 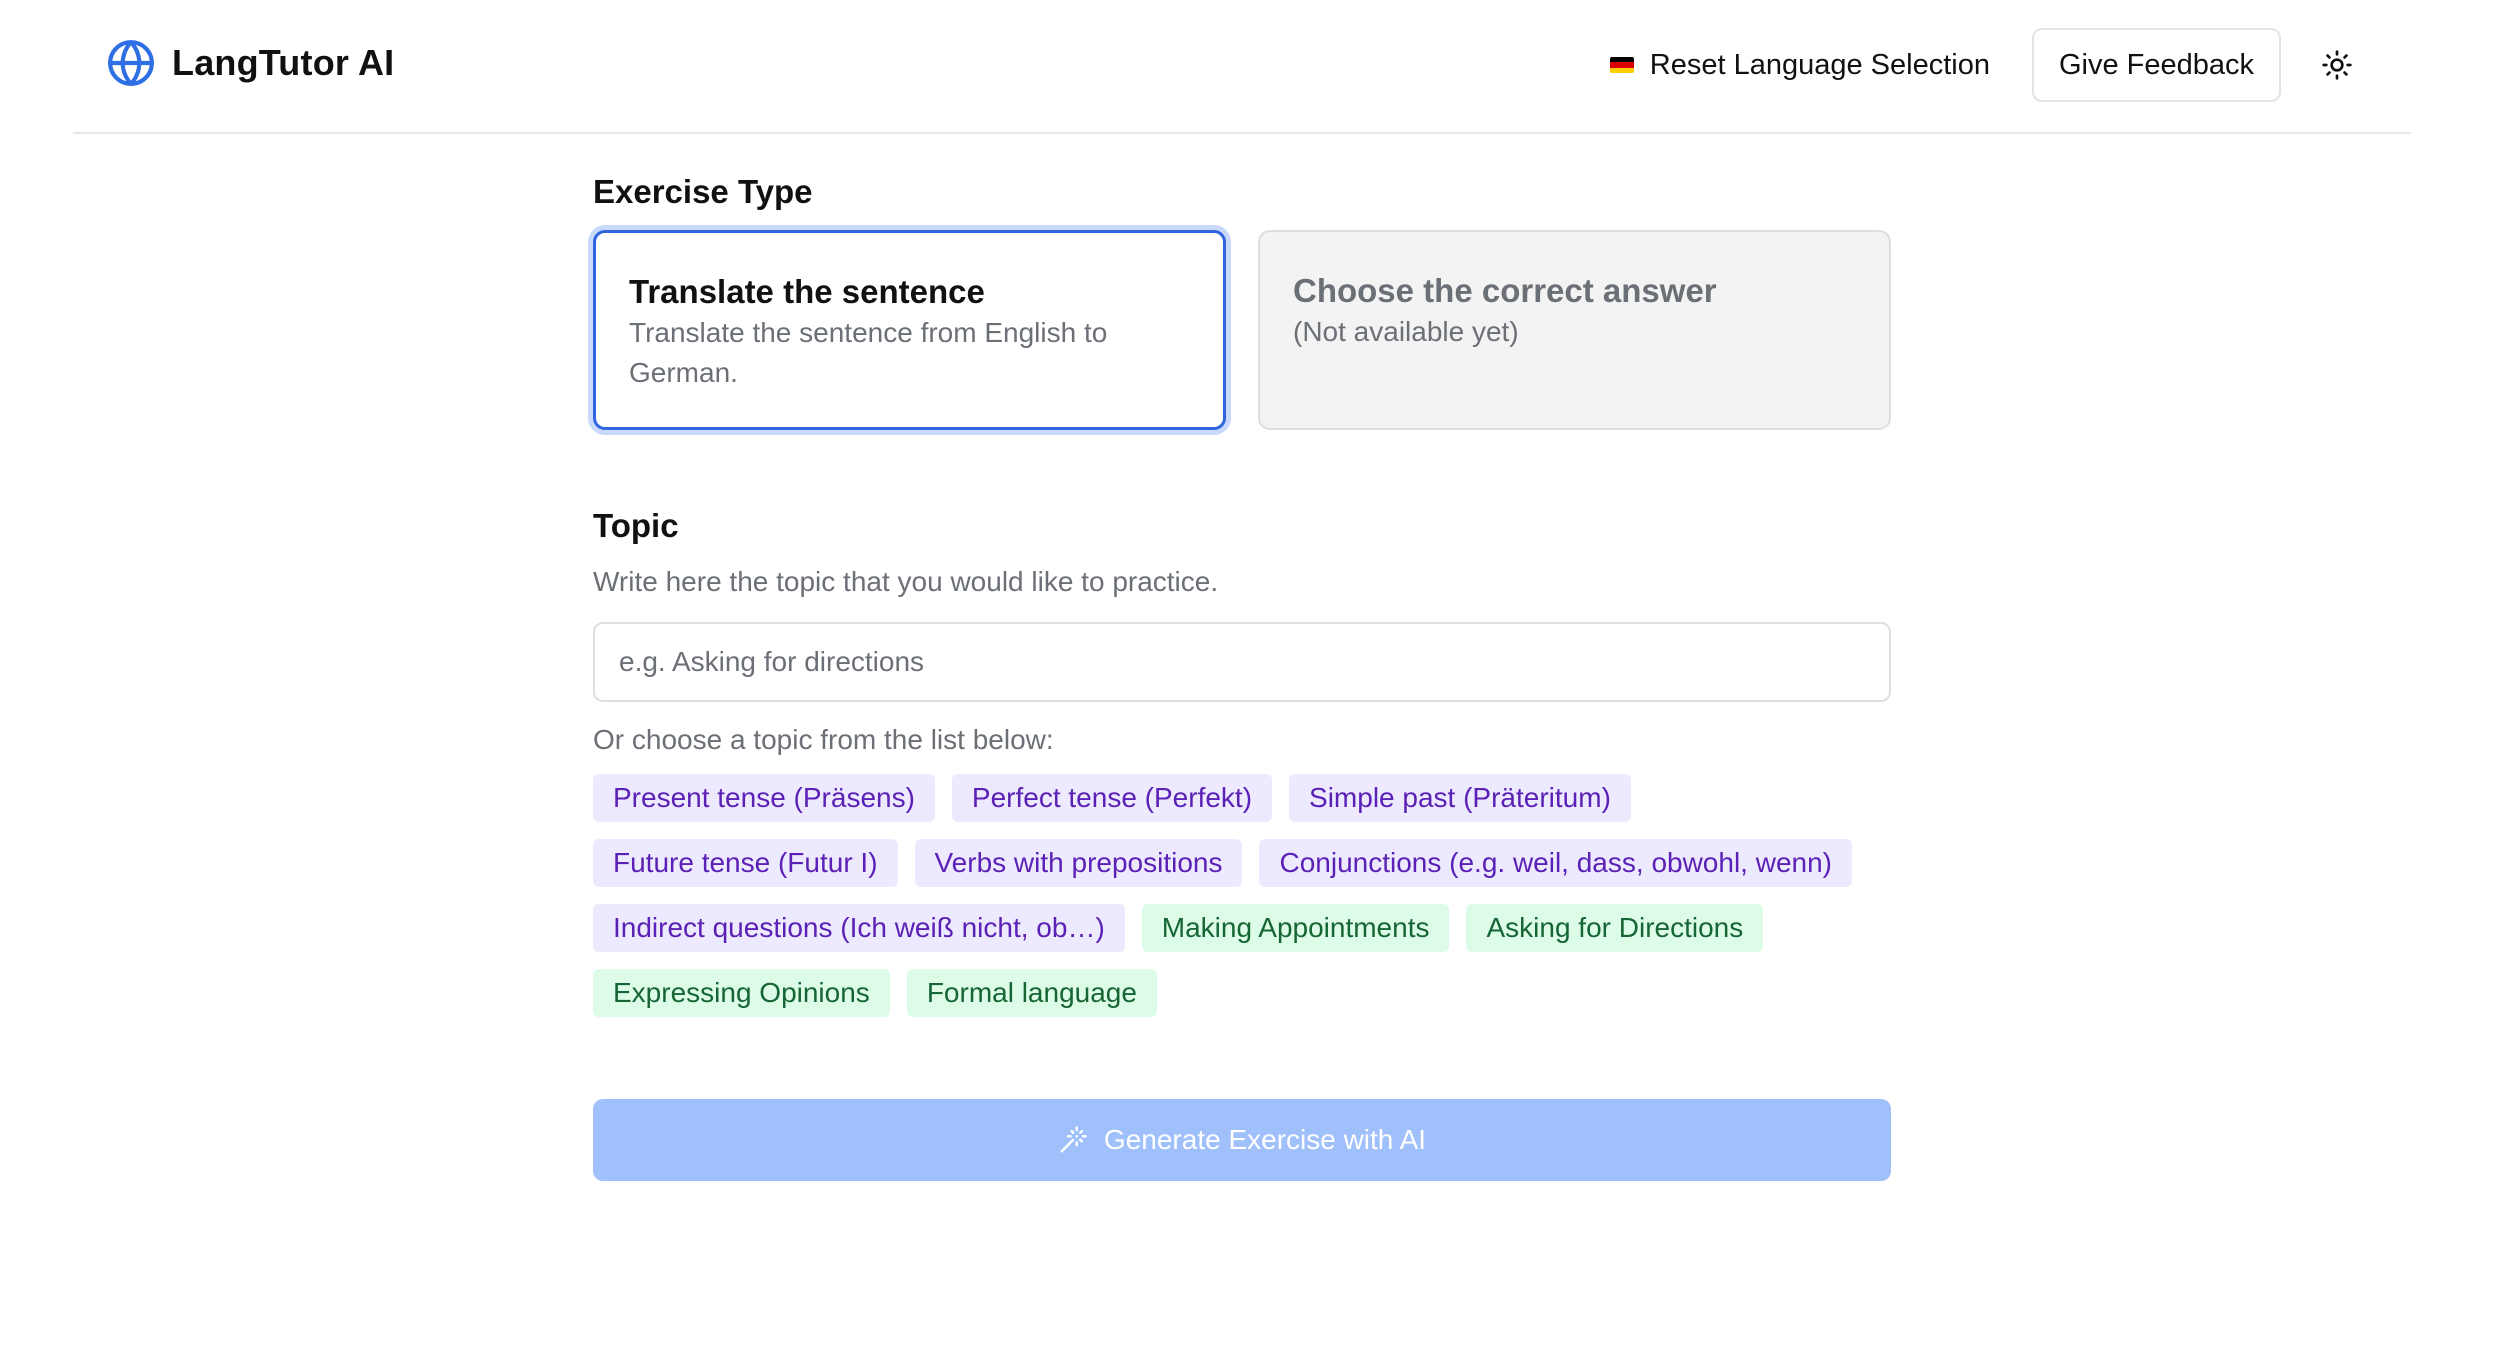 What do you see at coordinates (1460, 798) in the screenshot?
I see `topic-chip: Simple past (Präteritum)` at bounding box center [1460, 798].